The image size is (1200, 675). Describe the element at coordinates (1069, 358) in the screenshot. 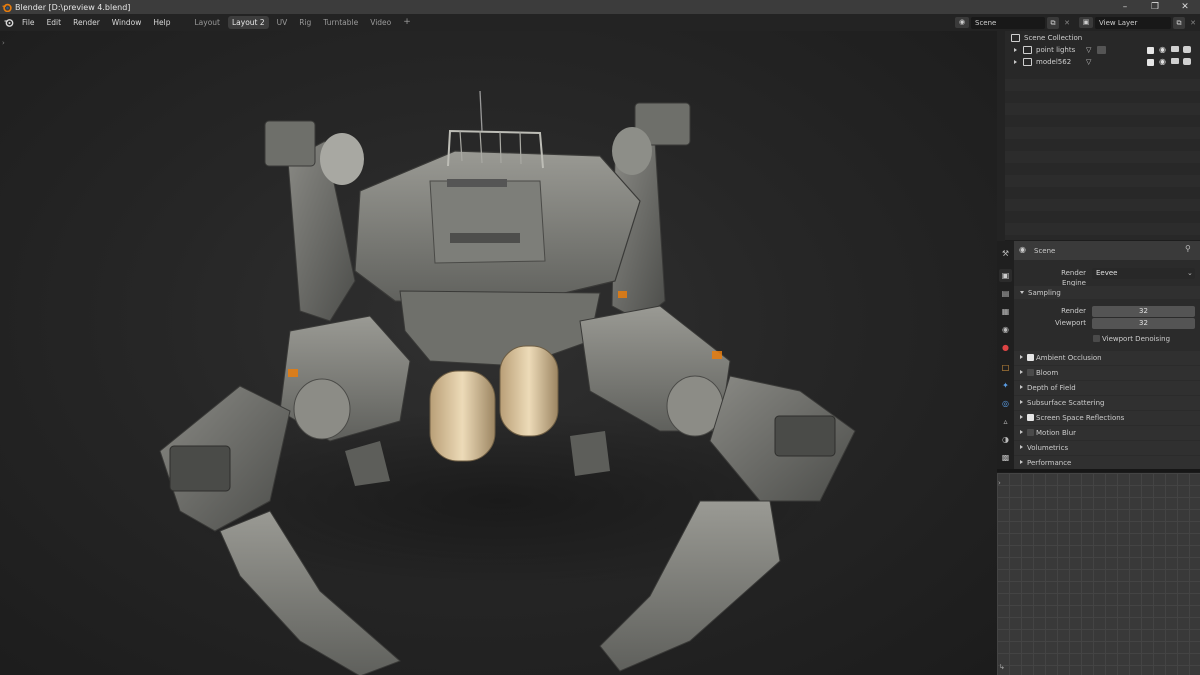

I see `section-label: Ambient Occlusion` at that location.